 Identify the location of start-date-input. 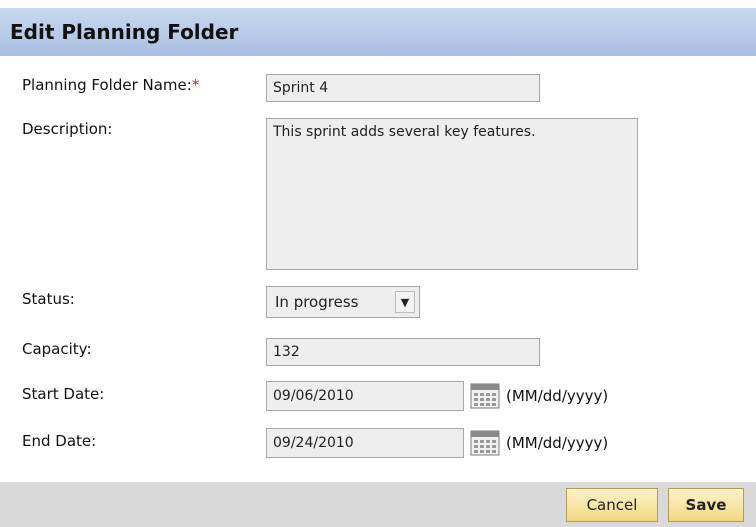
(365, 396).